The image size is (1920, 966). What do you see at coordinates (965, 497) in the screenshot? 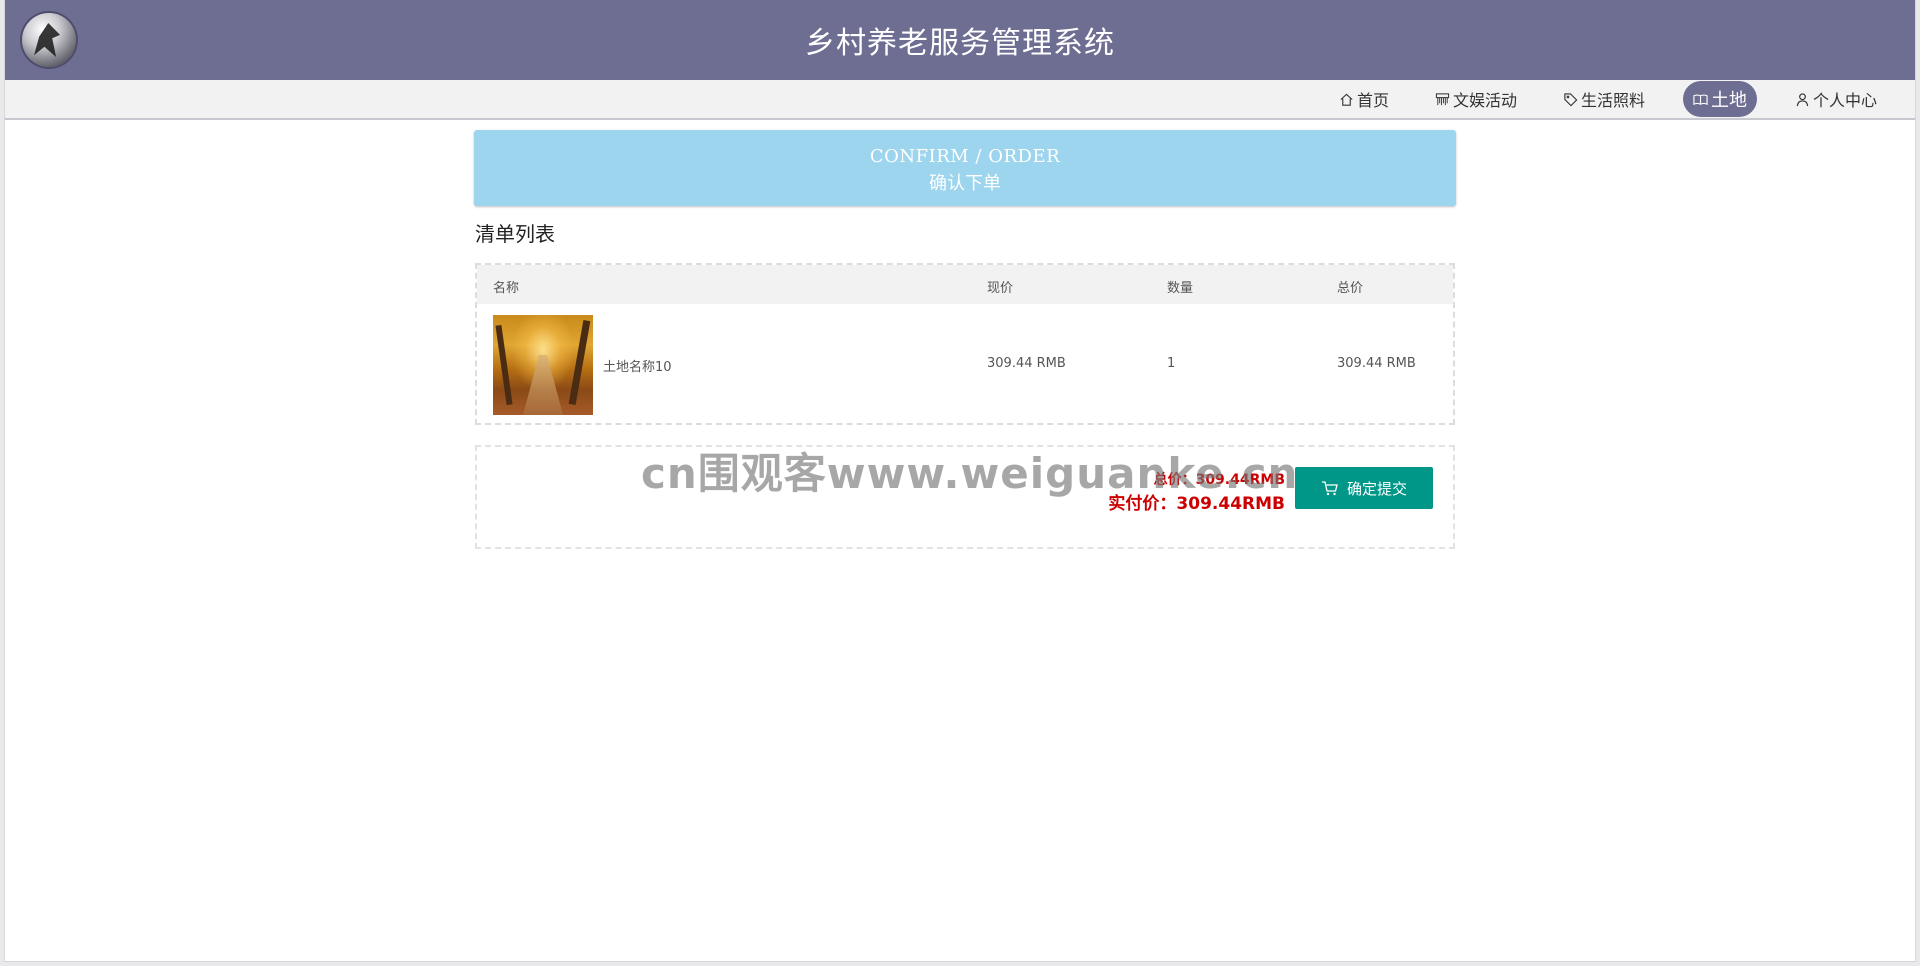
I see `order-summary: 总价：309.44RMB 实付价：309.44RMB 确定提交` at bounding box center [965, 497].